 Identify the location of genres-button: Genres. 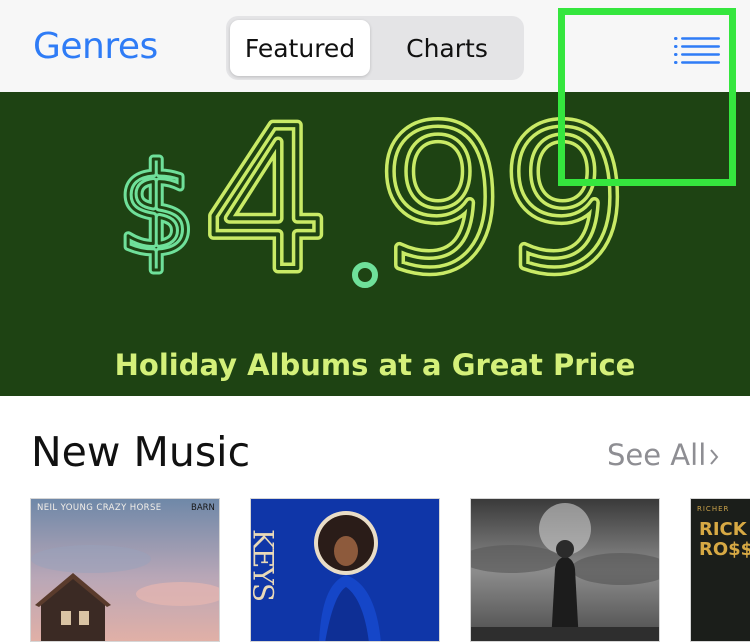
(95, 46).